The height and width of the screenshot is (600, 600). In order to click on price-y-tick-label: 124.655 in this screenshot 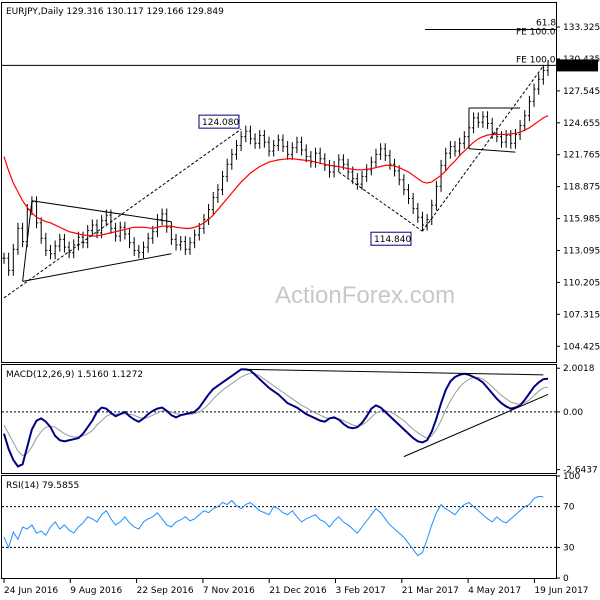, I will do `click(581, 124)`.